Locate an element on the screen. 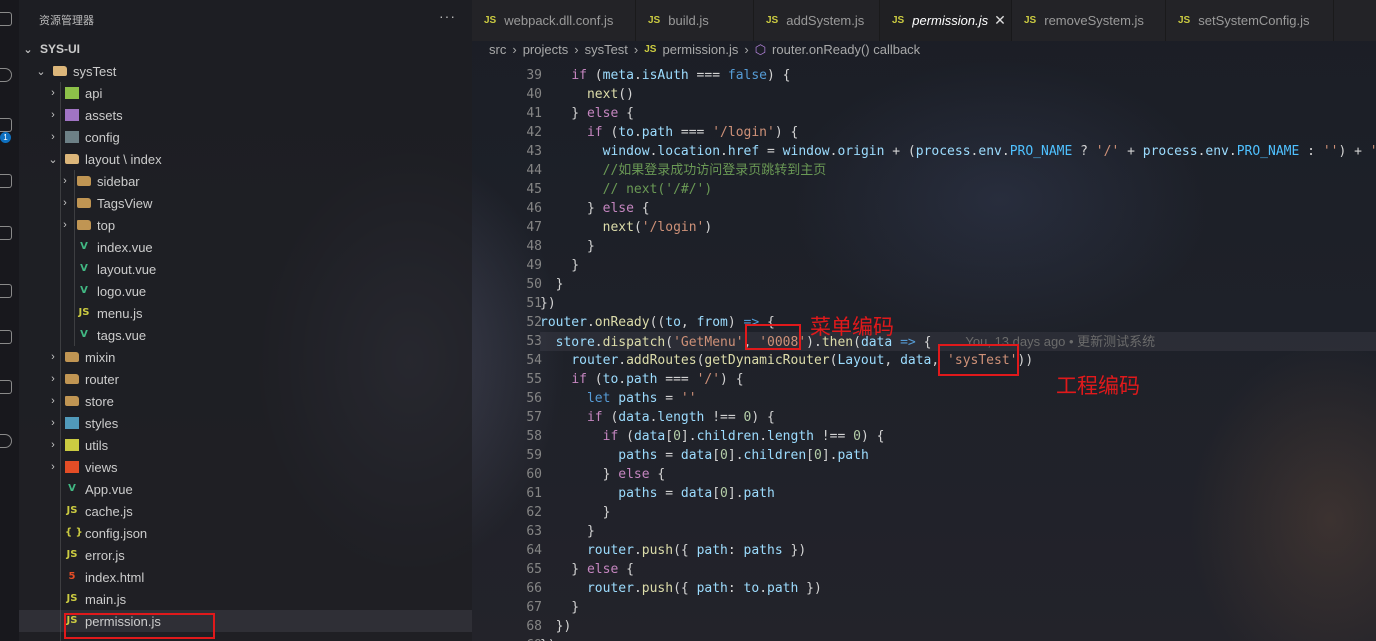  code-token: = is located at coordinates (669, 455).